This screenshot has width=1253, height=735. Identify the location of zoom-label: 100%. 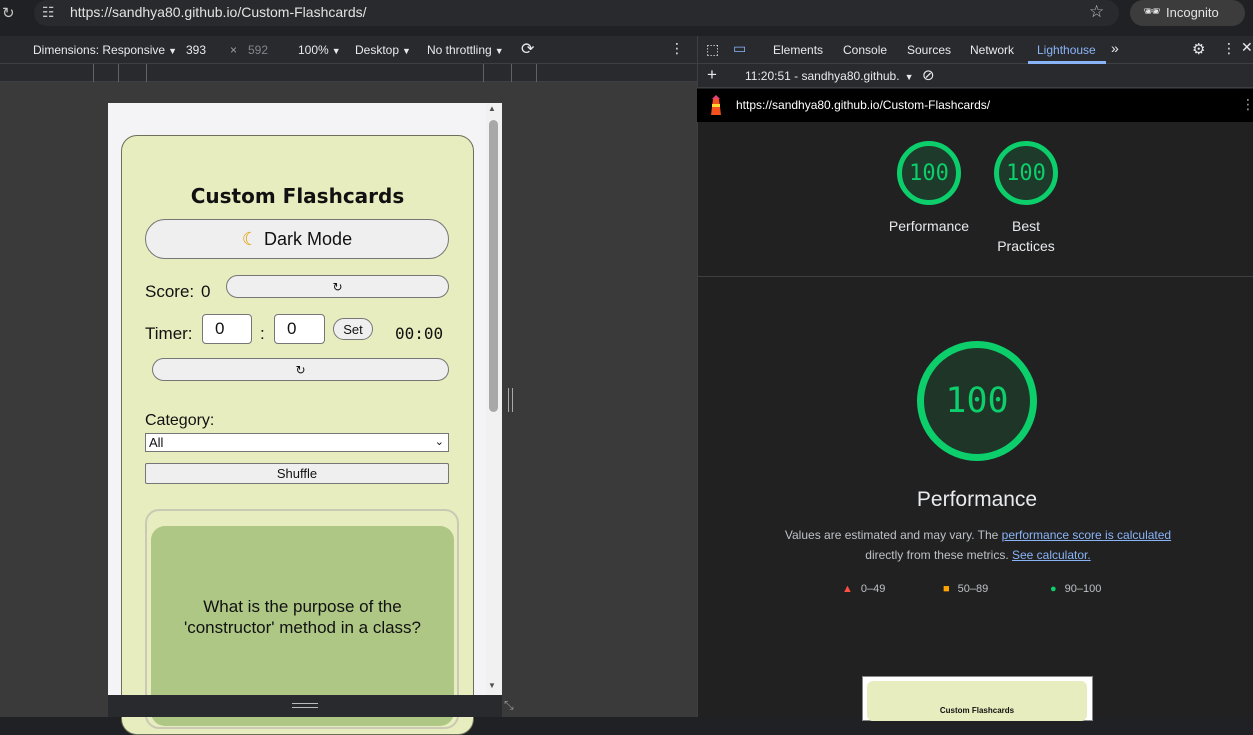
(313, 50).